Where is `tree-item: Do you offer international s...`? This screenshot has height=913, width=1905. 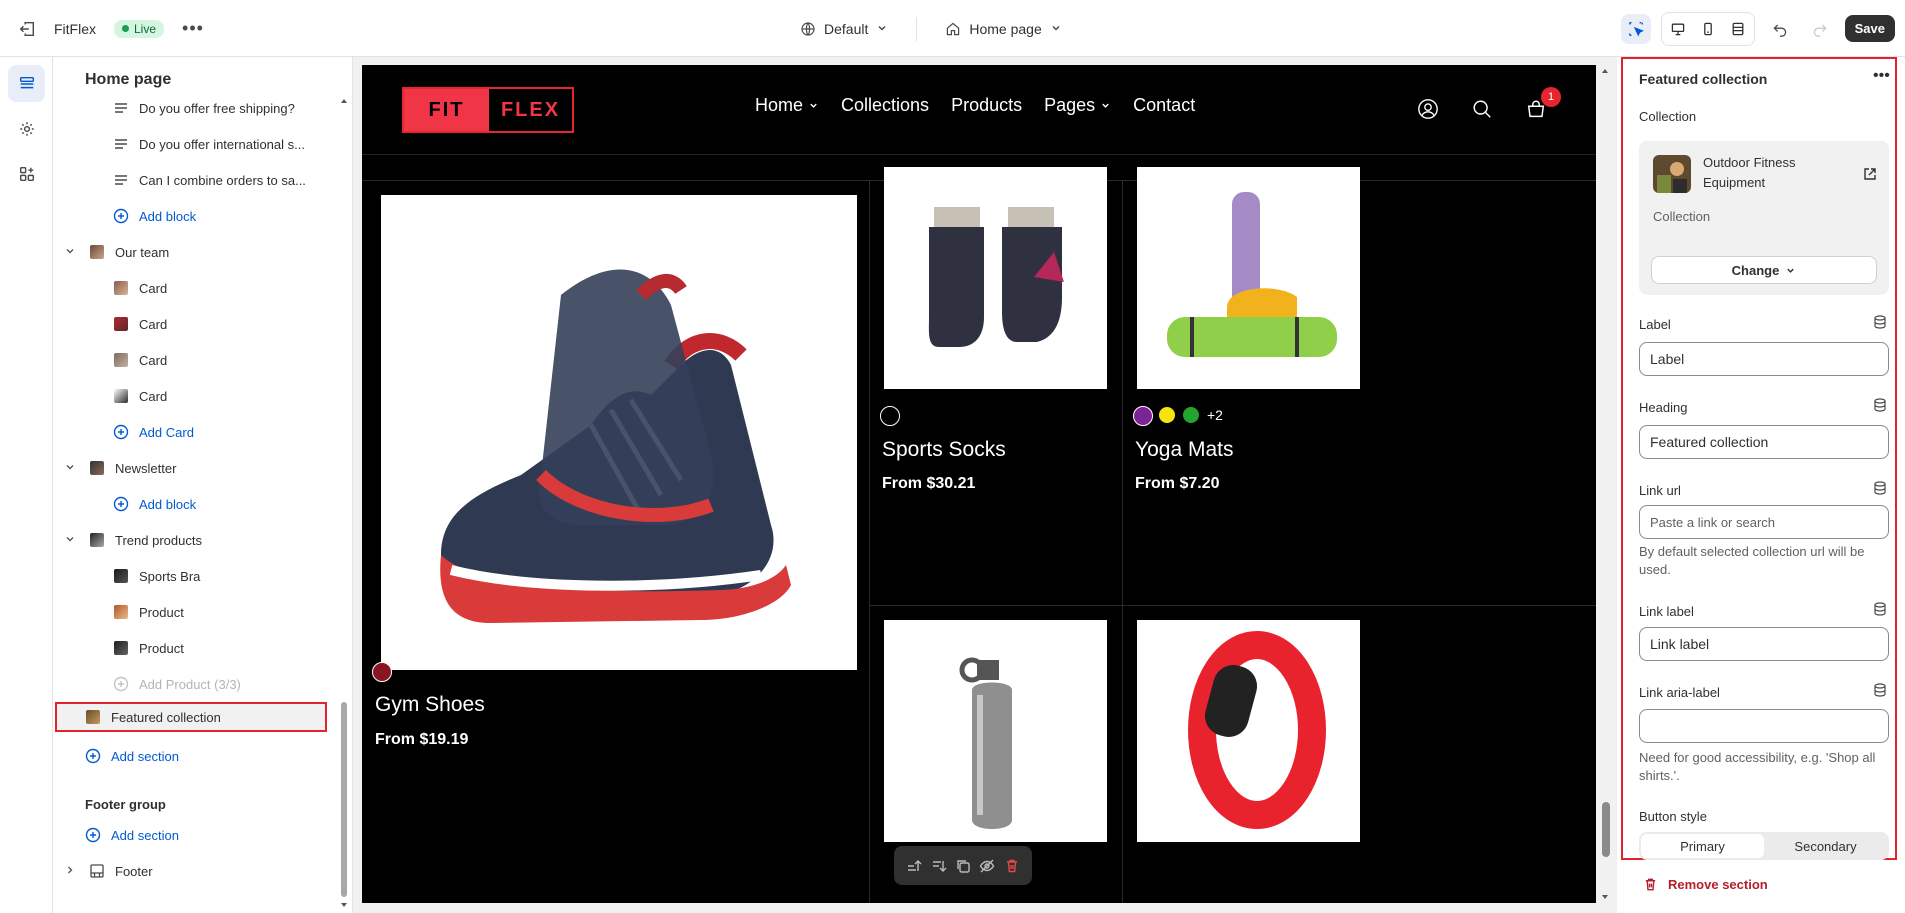
tree-item: Do you offer international s... is located at coordinates (209, 144).